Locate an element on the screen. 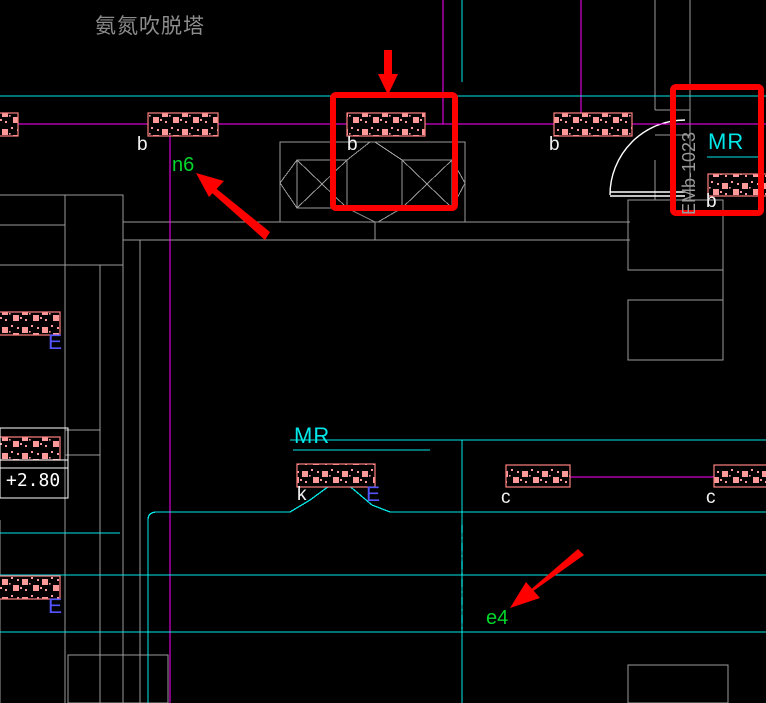 The width and height of the screenshot is (766, 703). slab-label-e-mid: E is located at coordinates (373, 494).